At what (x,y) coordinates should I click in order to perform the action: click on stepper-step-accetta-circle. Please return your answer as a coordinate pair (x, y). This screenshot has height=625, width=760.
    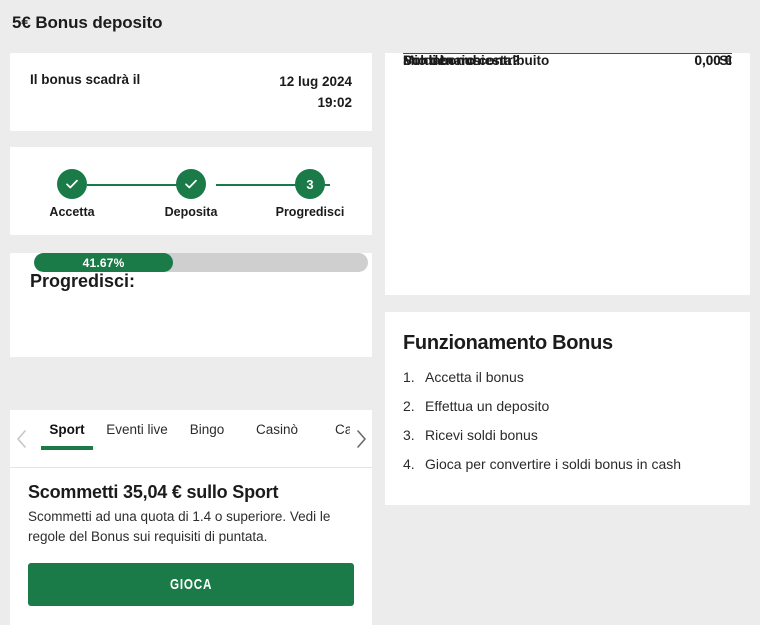
    Looking at the image, I should click on (72, 184).